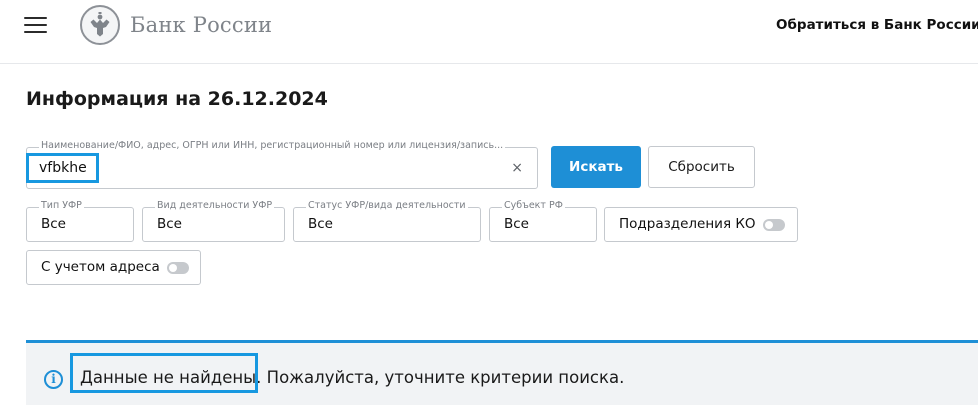 Image resolution: width=978 pixels, height=405 pixels. Describe the element at coordinates (53, 379) in the screenshot. I see `info-icon: i` at that location.